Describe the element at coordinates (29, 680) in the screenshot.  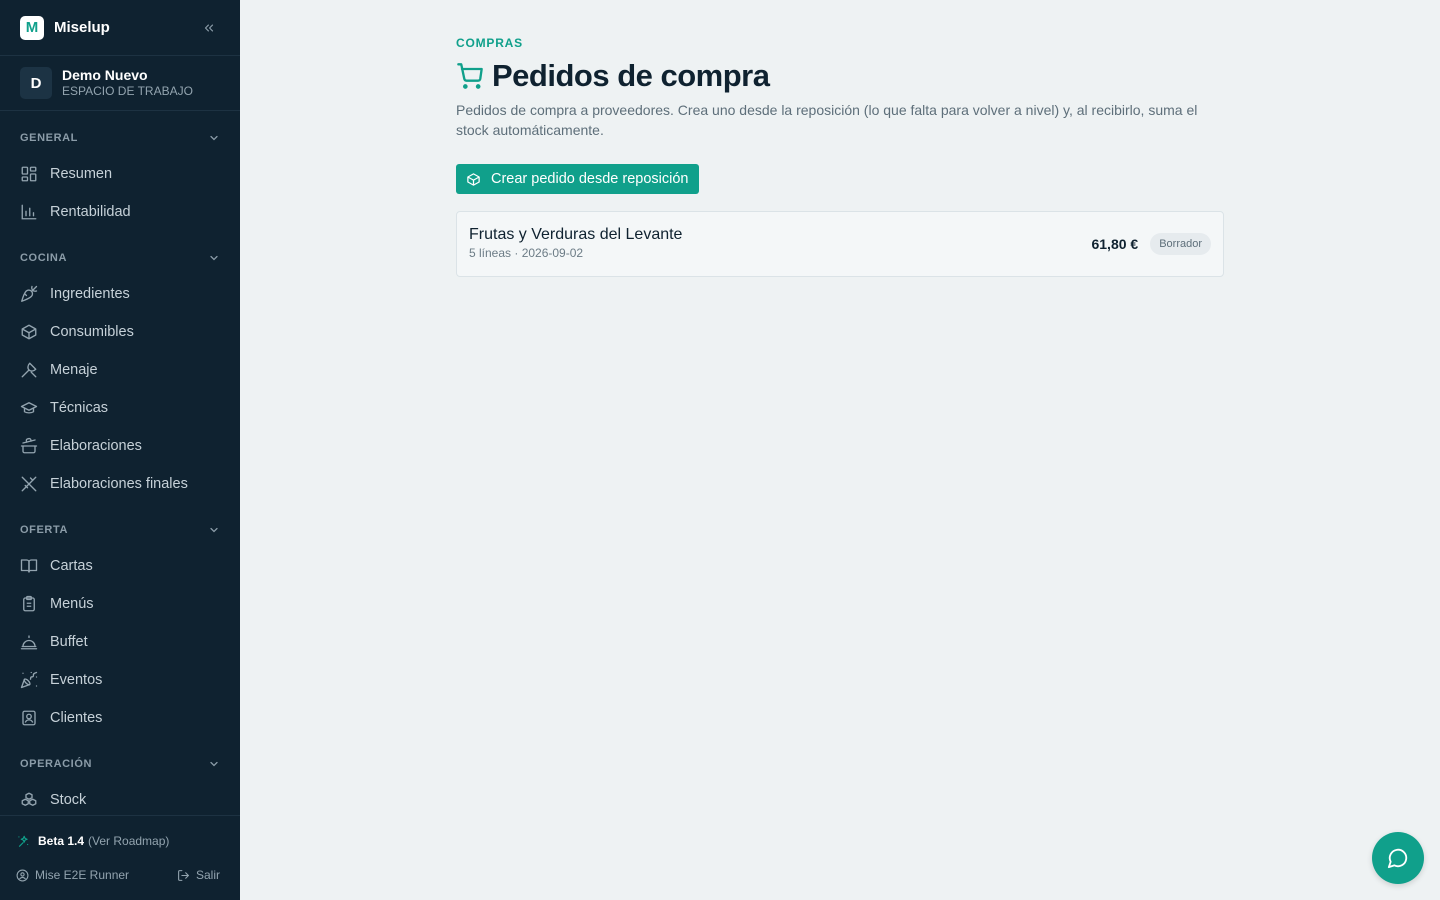
I see `party-popper-icon` at that location.